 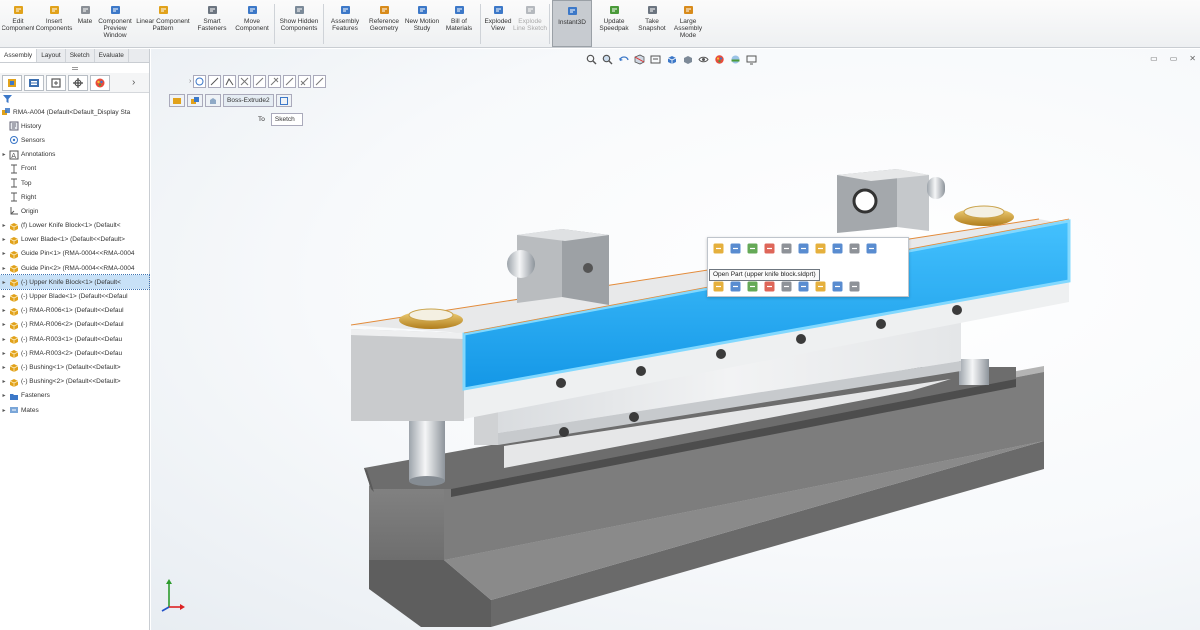 I want to click on component-preview-window-button: Component Preview Window, so click(x=115, y=23).